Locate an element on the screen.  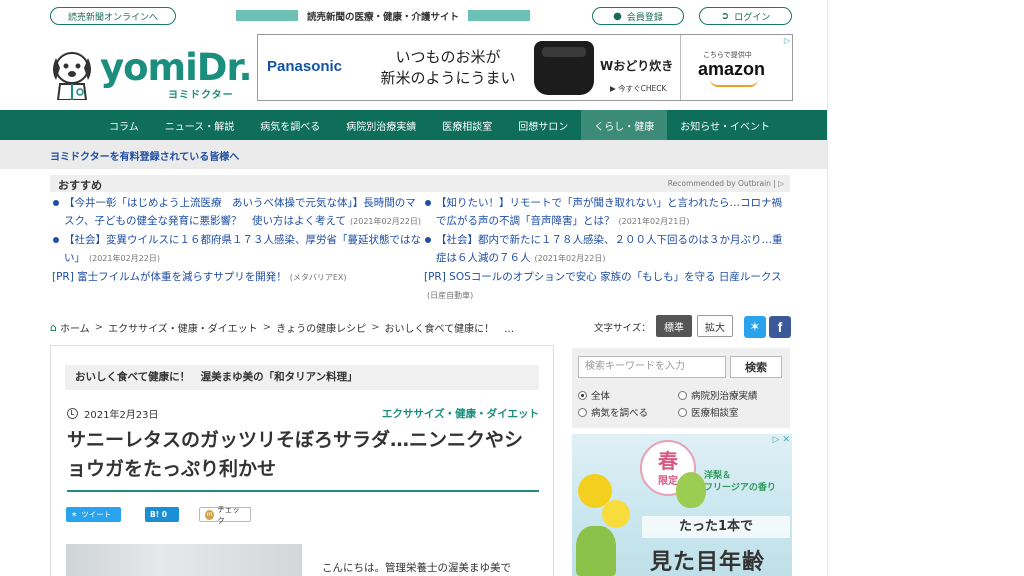
article-date: 2021年2月23日 is located at coordinates (113, 413).